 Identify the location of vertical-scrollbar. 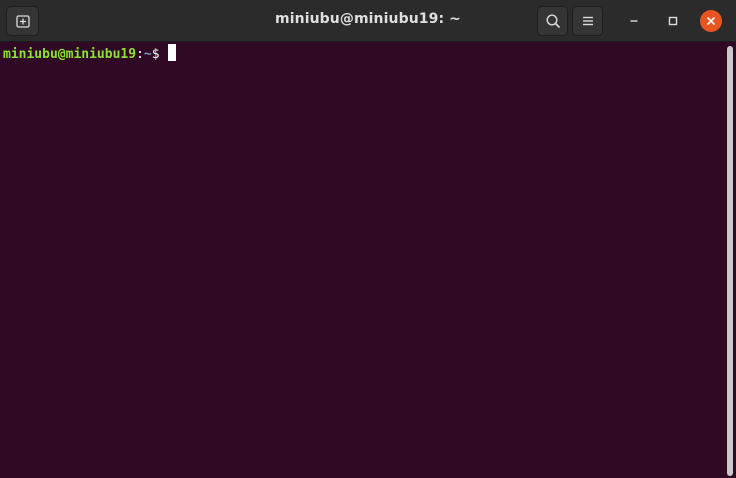
(730, 260).